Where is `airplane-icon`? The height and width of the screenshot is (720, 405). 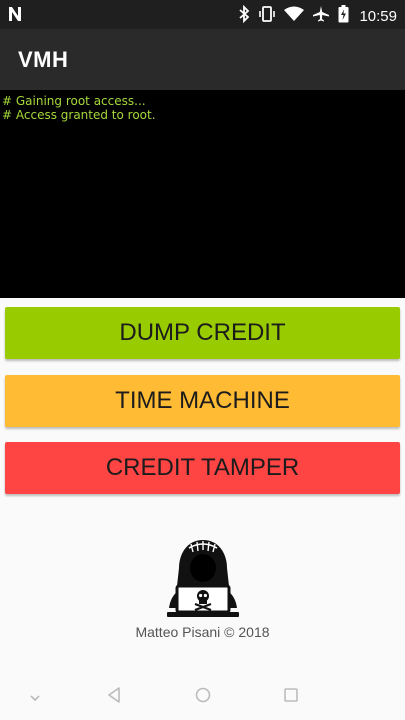
airplane-icon is located at coordinates (321, 16).